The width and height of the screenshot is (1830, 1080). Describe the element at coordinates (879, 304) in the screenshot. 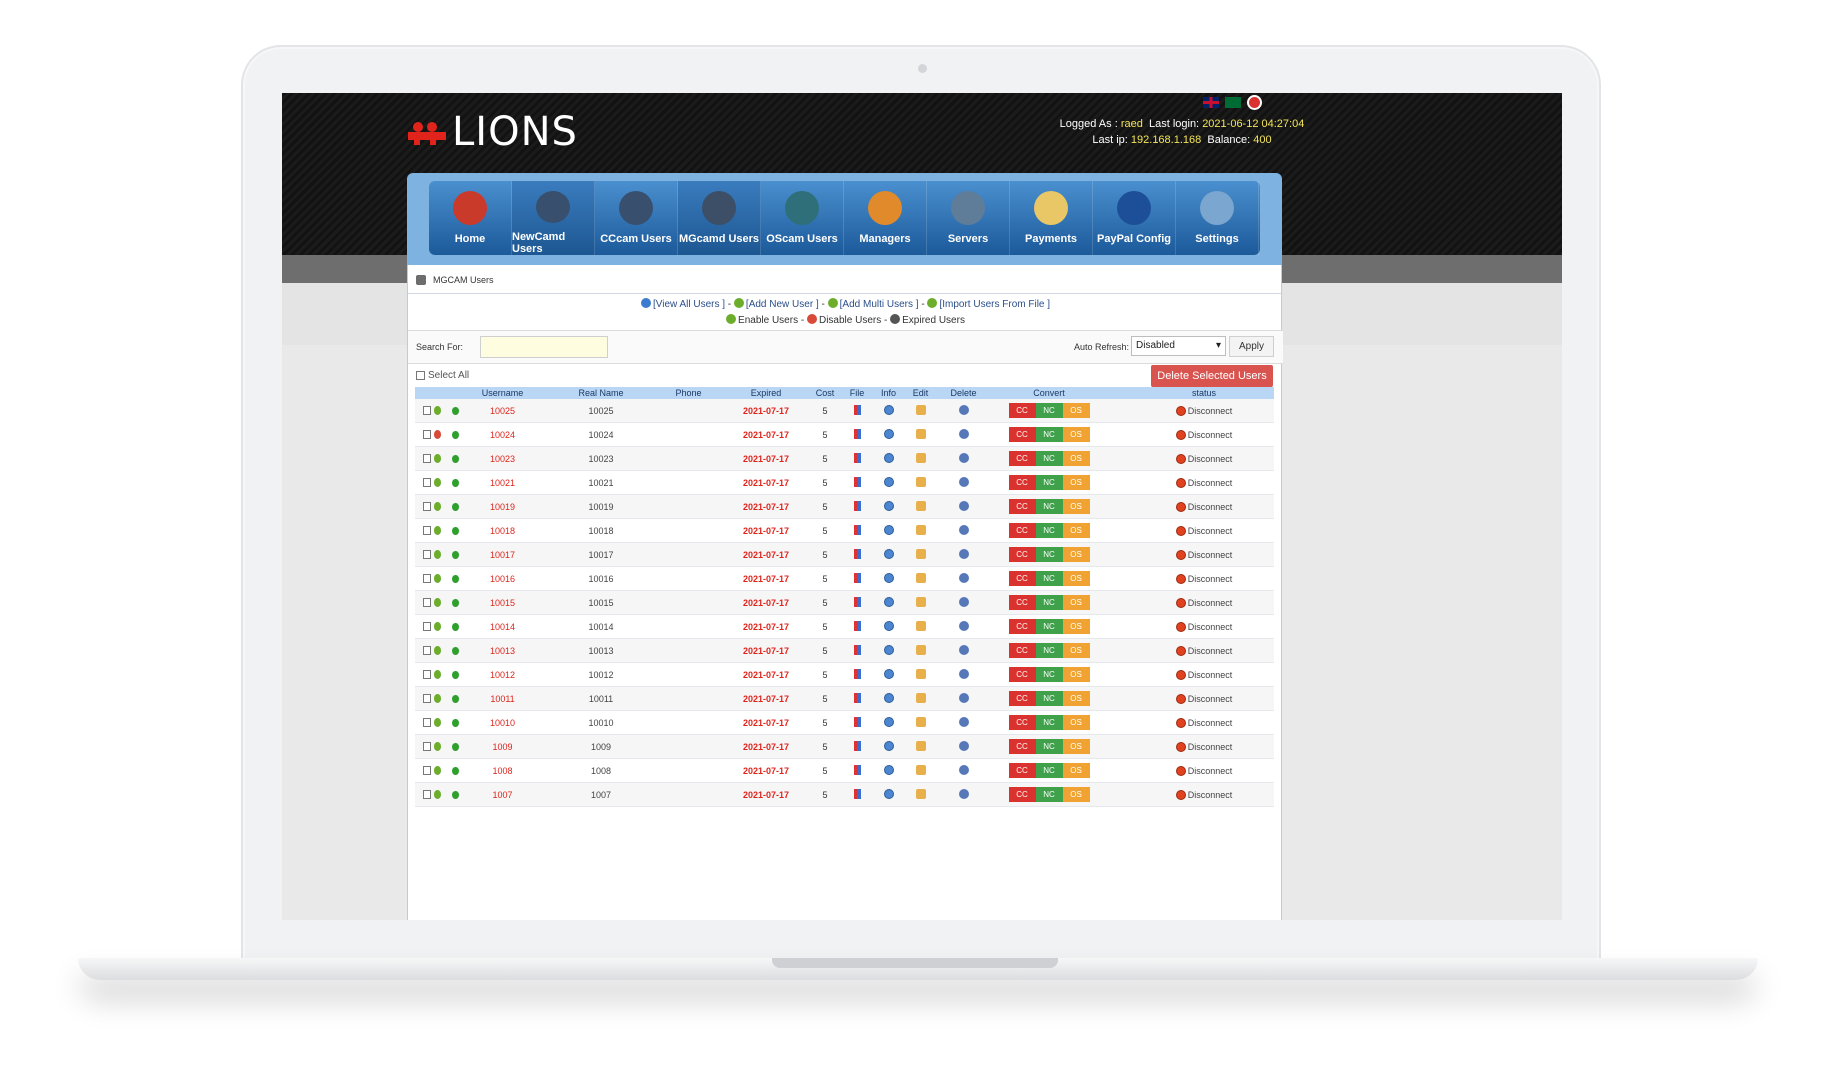

I see `add-multi-users-link: [Add Multi Users ]` at that location.